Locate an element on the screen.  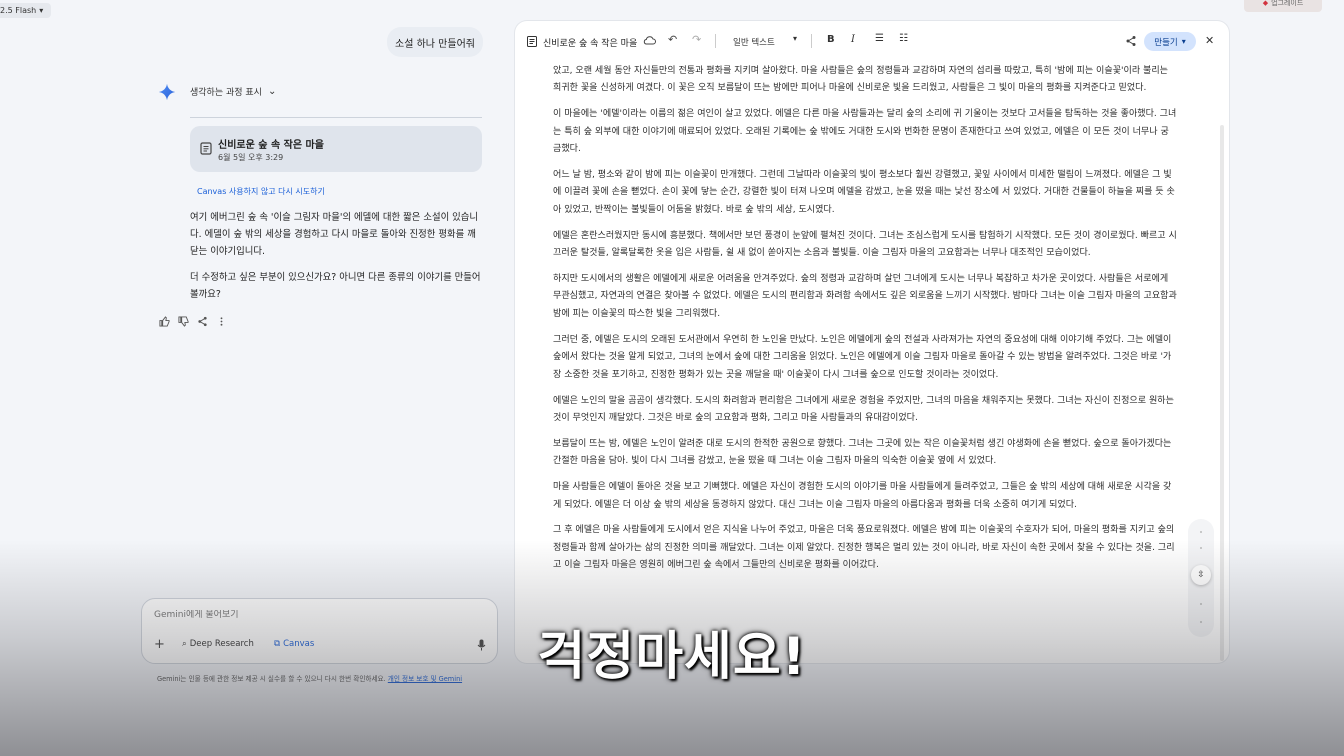
model-selector: 2.5 Flash ▾ is located at coordinates (26, 10).